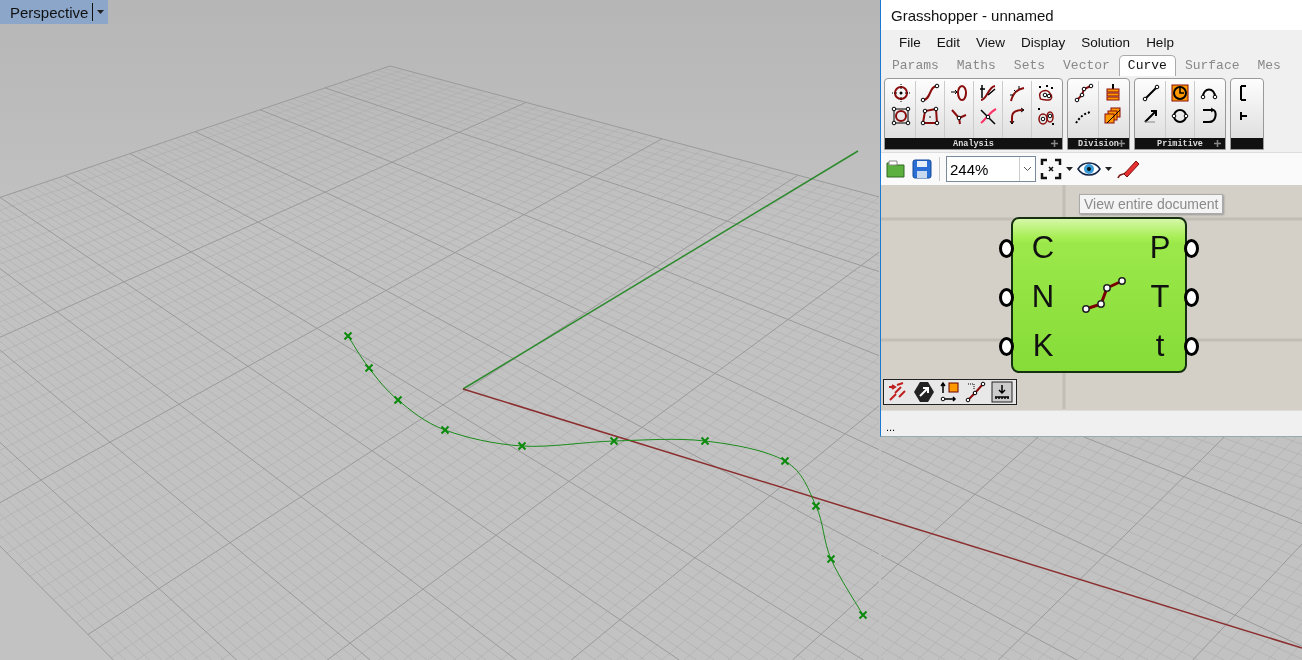 The image size is (1302, 660). I want to click on regions-points-icon, so click(1046, 116).